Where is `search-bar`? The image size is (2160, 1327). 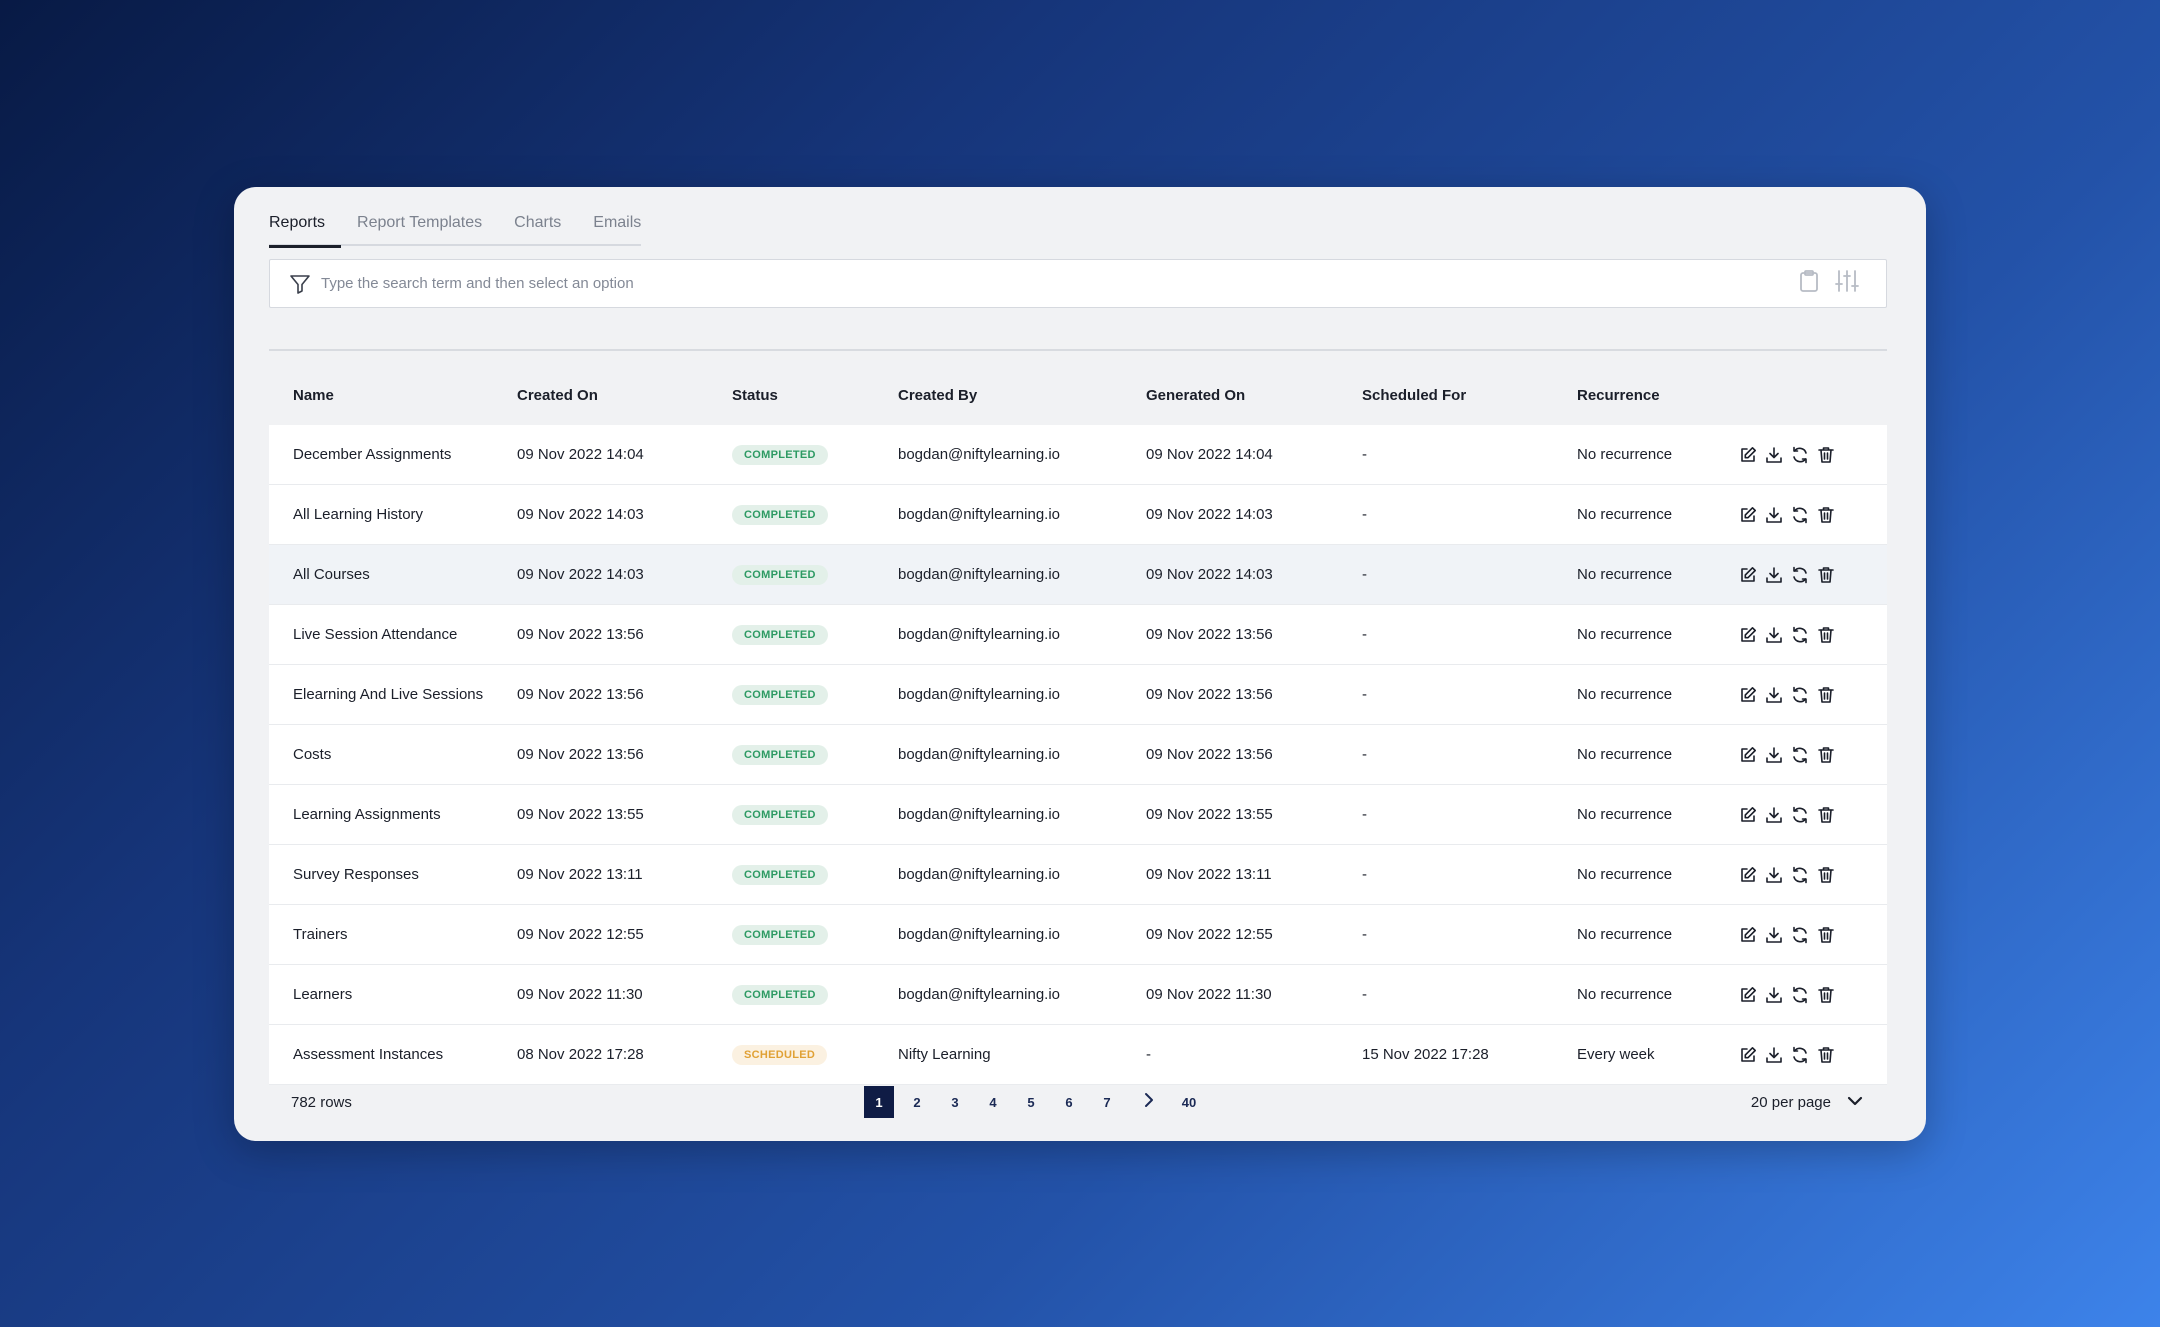 search-bar is located at coordinates (1078, 283).